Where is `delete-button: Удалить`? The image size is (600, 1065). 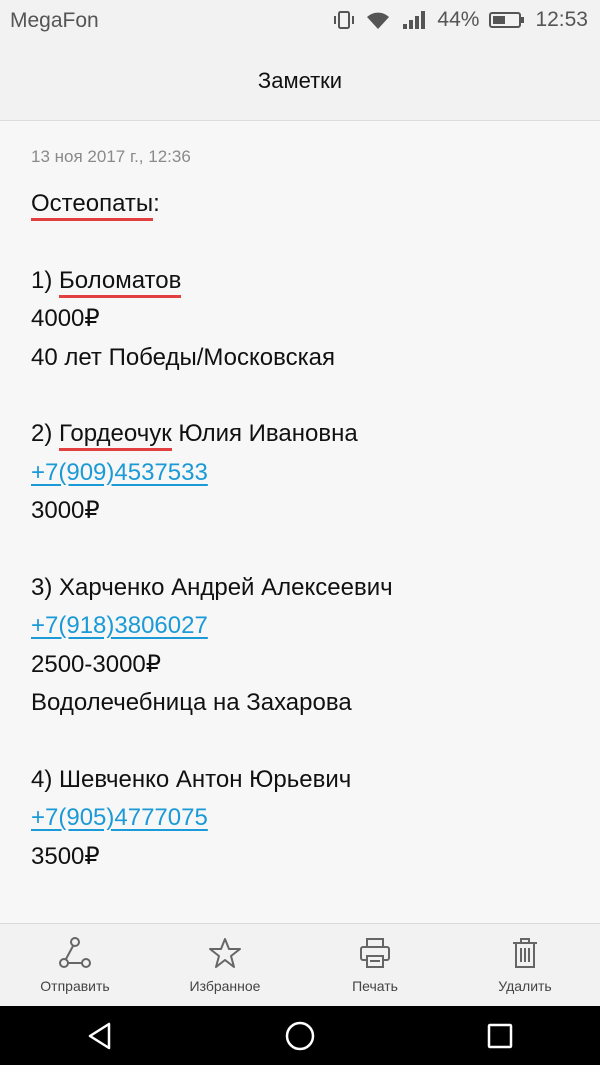
delete-button: Удалить is located at coordinates (525, 965).